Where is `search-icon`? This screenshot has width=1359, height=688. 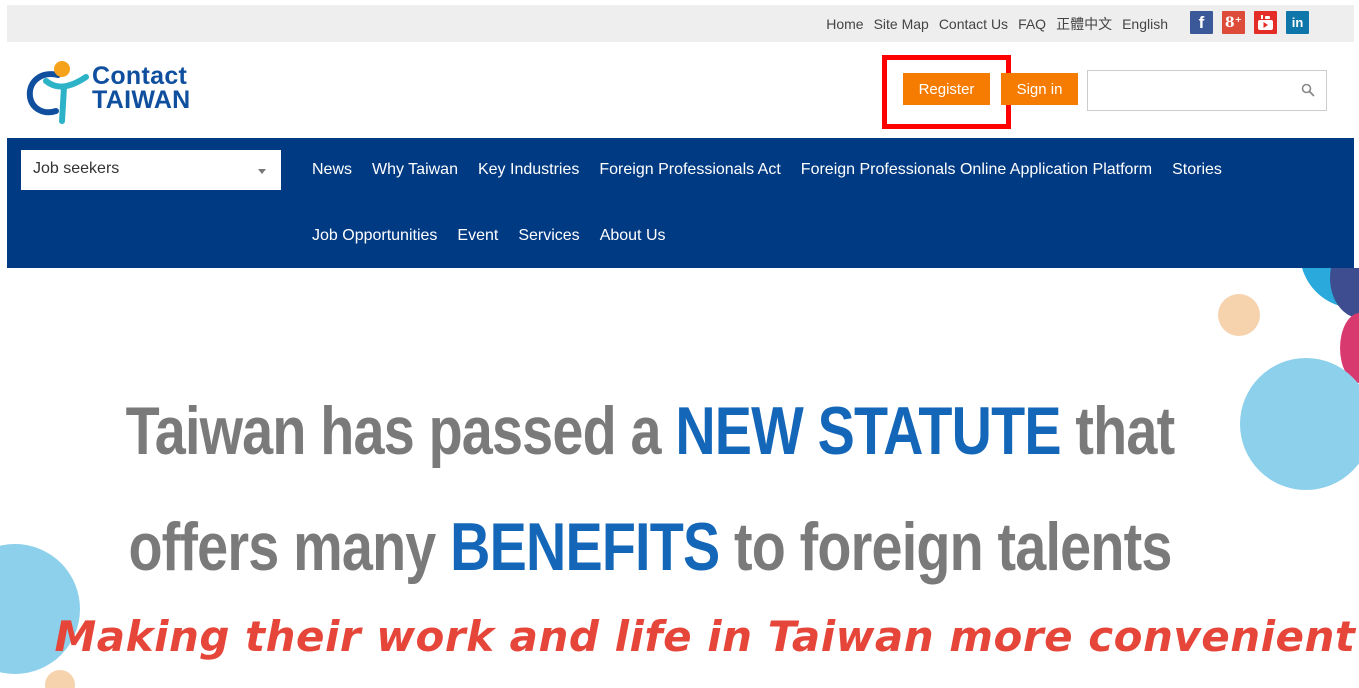 search-icon is located at coordinates (1308, 90).